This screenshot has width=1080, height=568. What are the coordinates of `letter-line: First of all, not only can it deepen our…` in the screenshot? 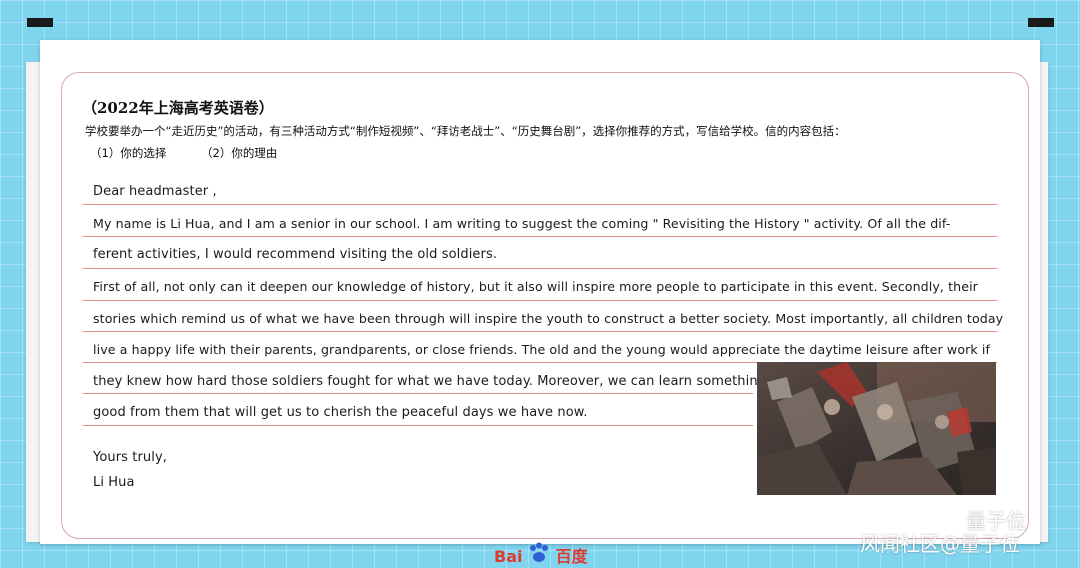 It's located at (535, 286).